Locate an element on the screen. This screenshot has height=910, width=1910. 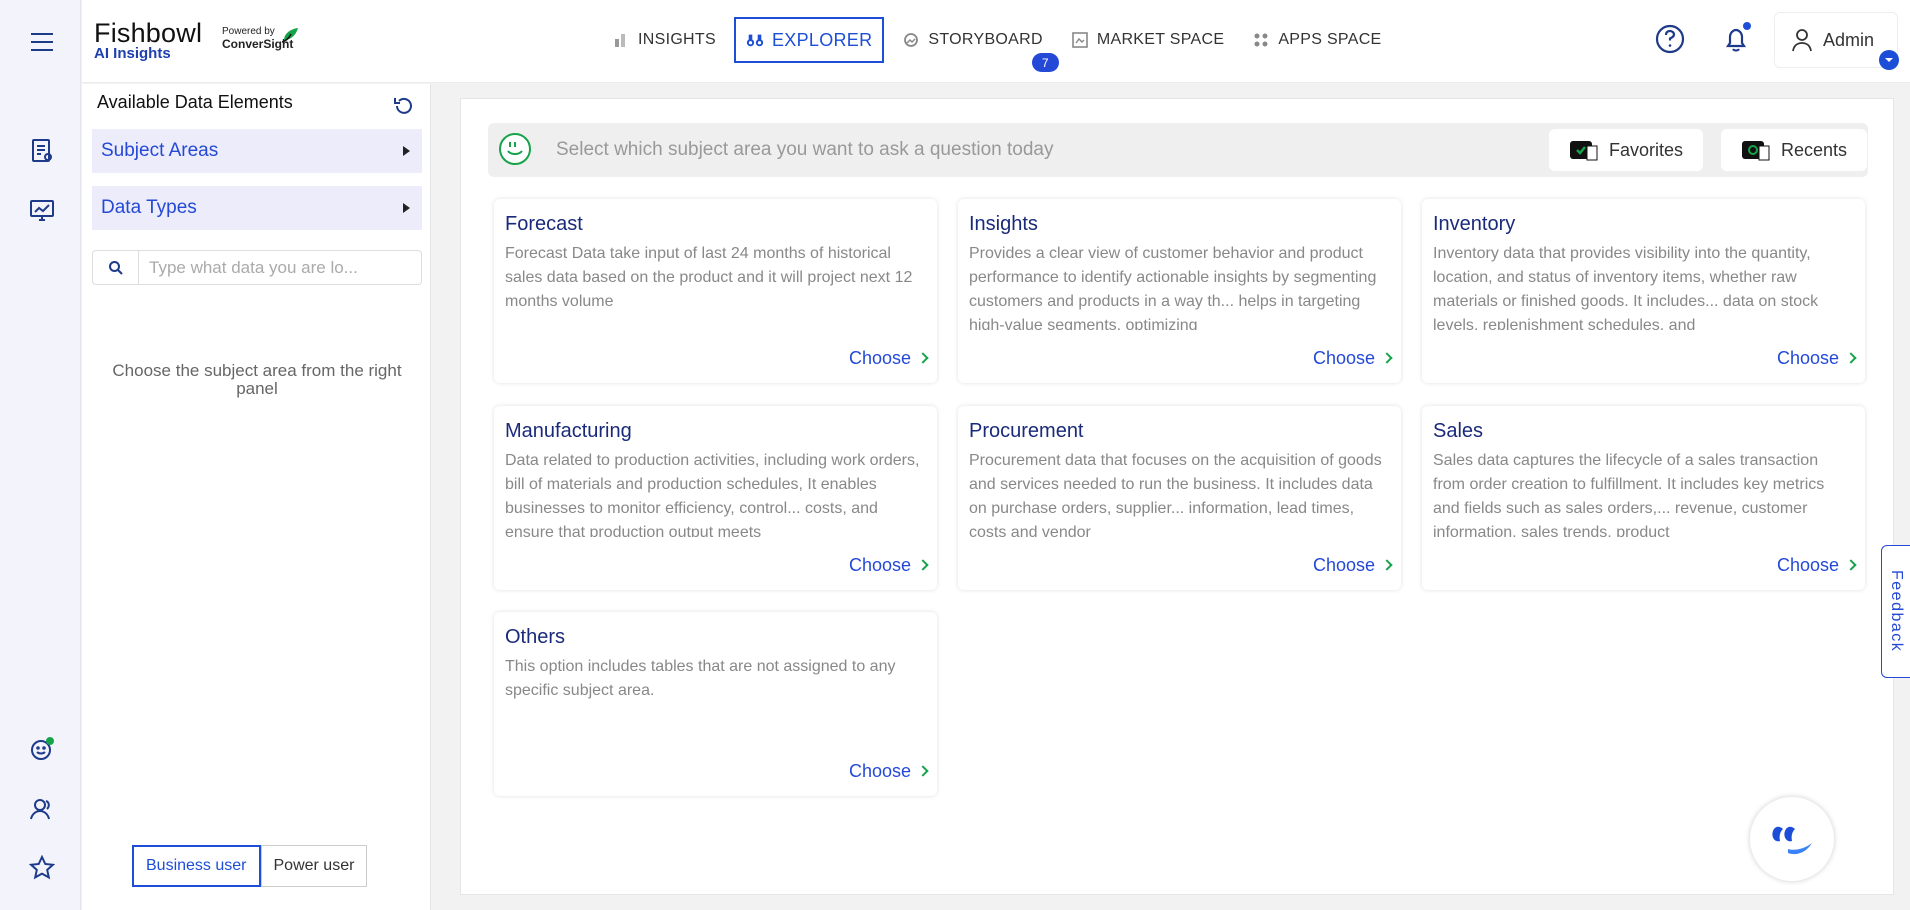
market-icon is located at coordinates (1080, 40).